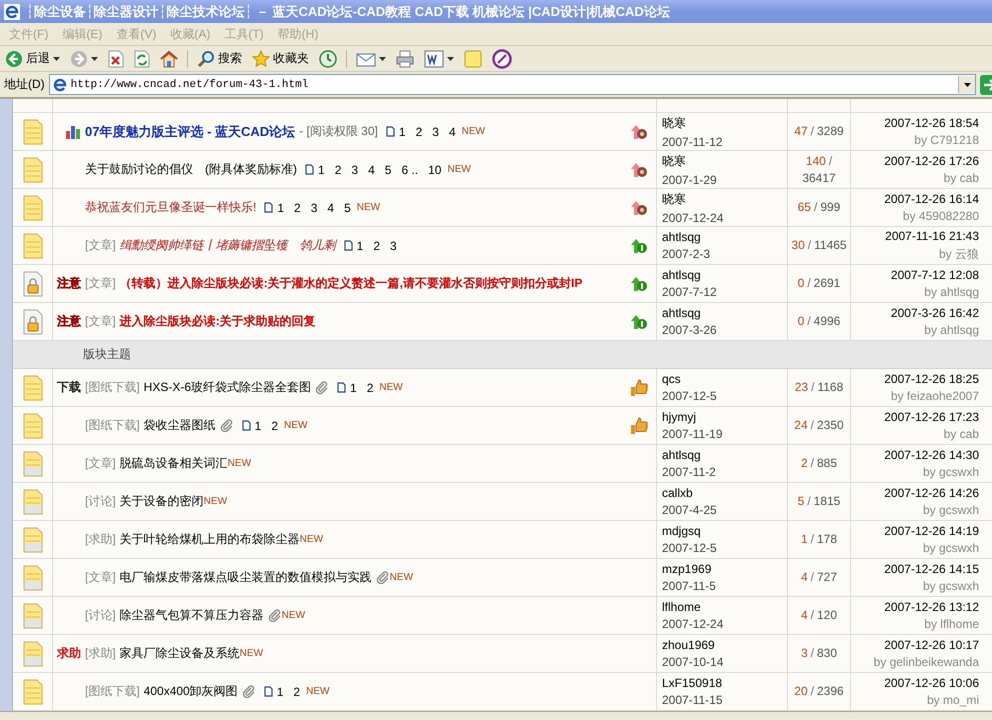  Describe the element at coordinates (931, 493) in the screenshot. I see `last-post-time: 2007-12-26 14:26` at that location.